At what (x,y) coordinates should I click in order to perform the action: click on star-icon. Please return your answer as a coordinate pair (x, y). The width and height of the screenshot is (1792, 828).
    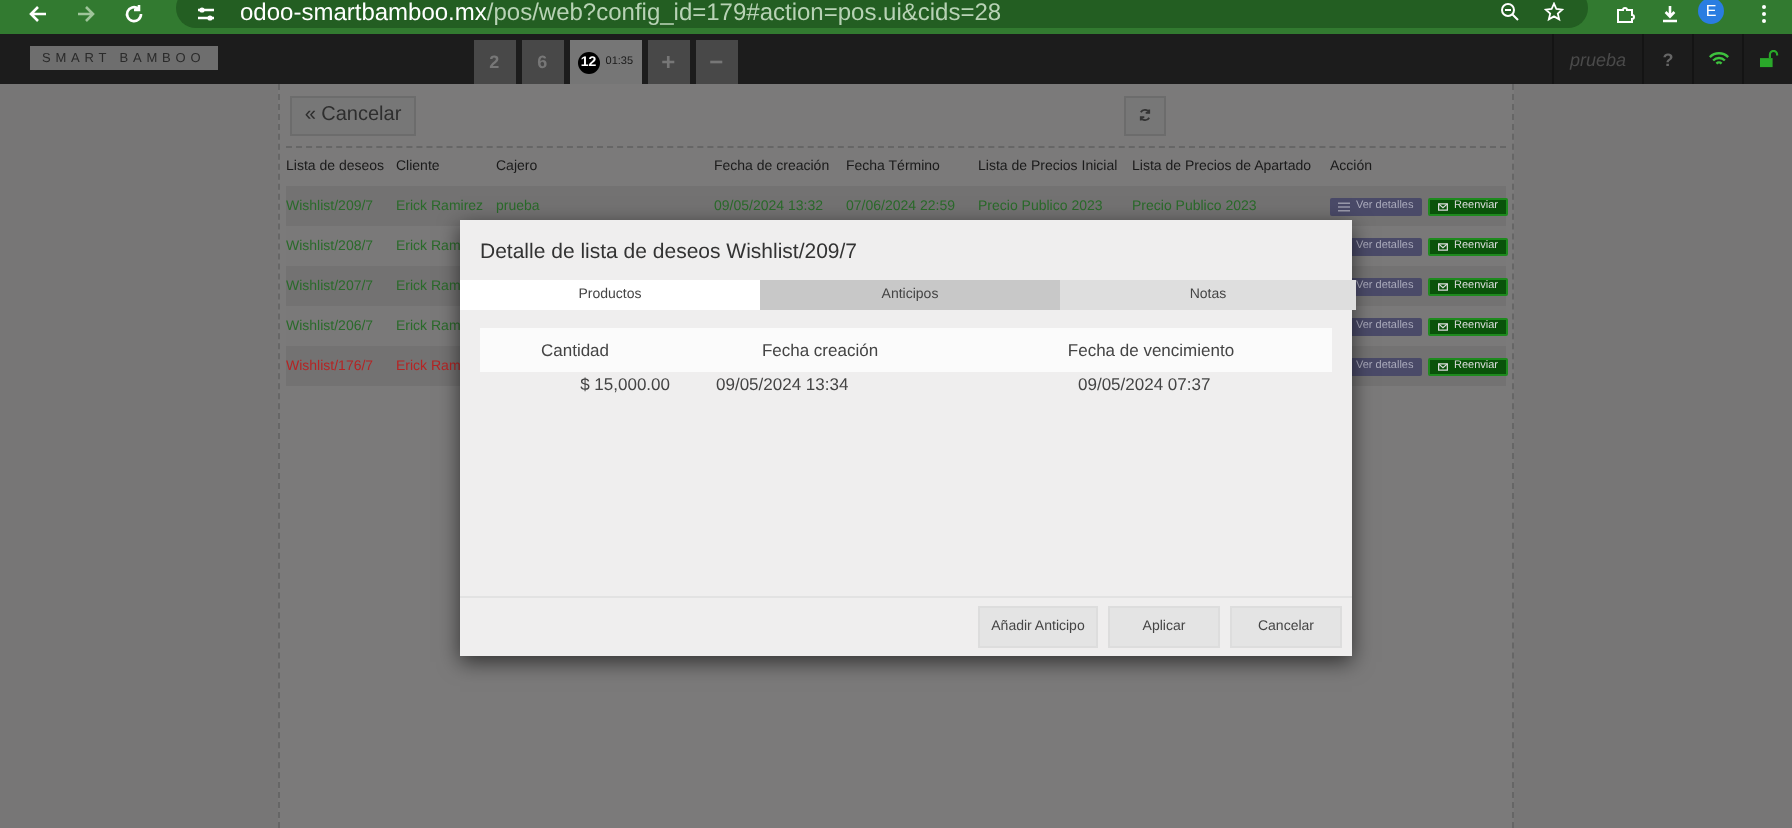
    Looking at the image, I should click on (1554, 12).